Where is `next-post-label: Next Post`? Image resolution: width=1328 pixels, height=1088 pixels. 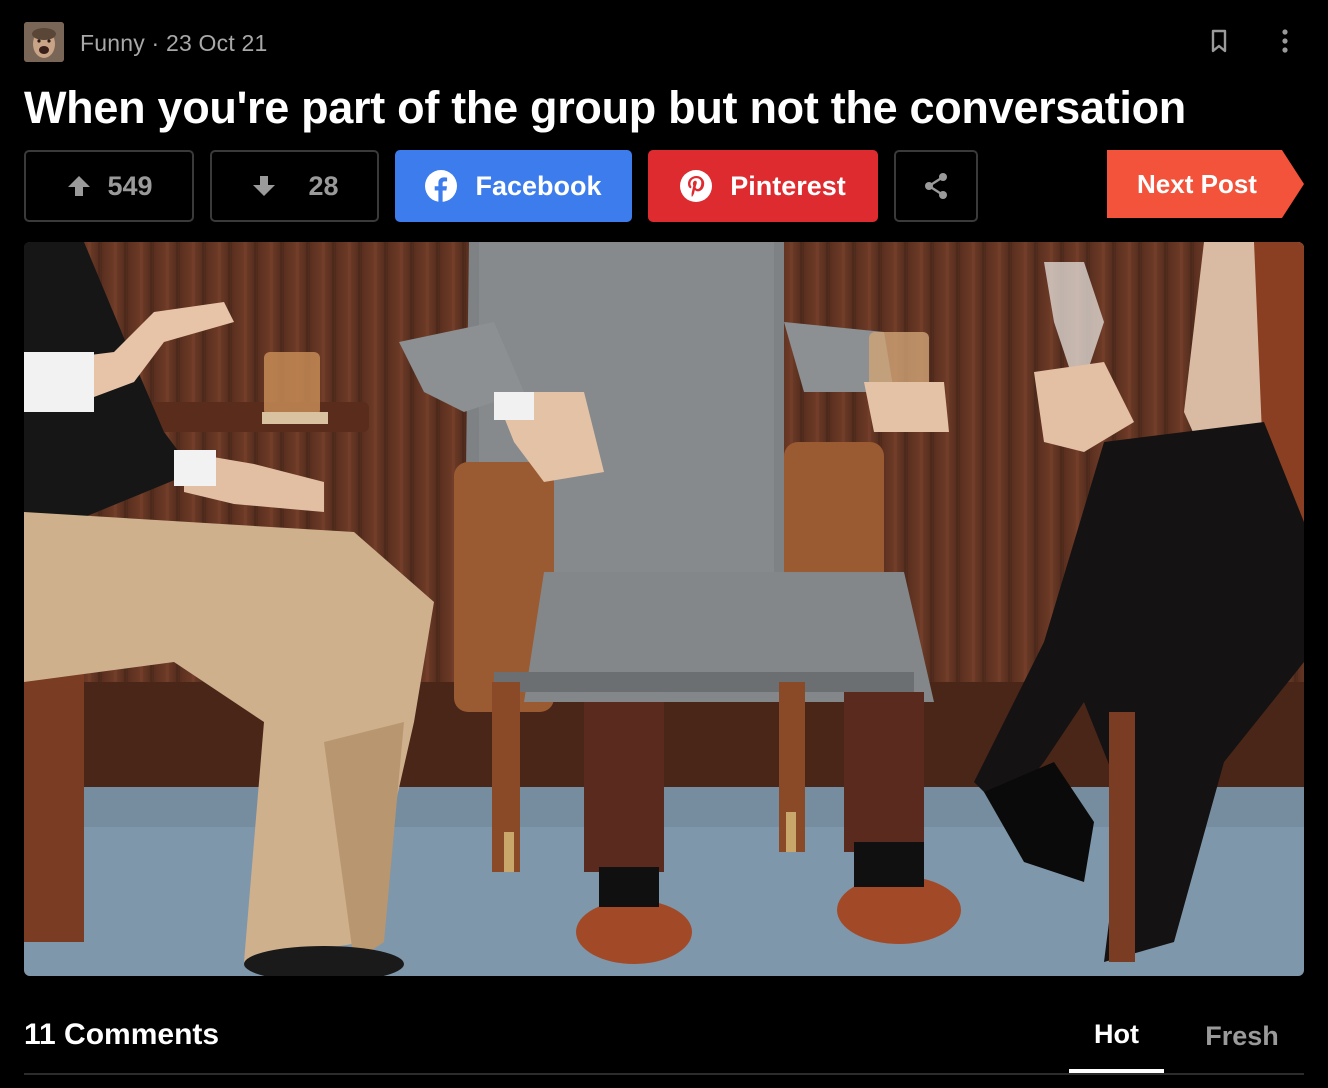 next-post-label: Next Post is located at coordinates (1197, 183).